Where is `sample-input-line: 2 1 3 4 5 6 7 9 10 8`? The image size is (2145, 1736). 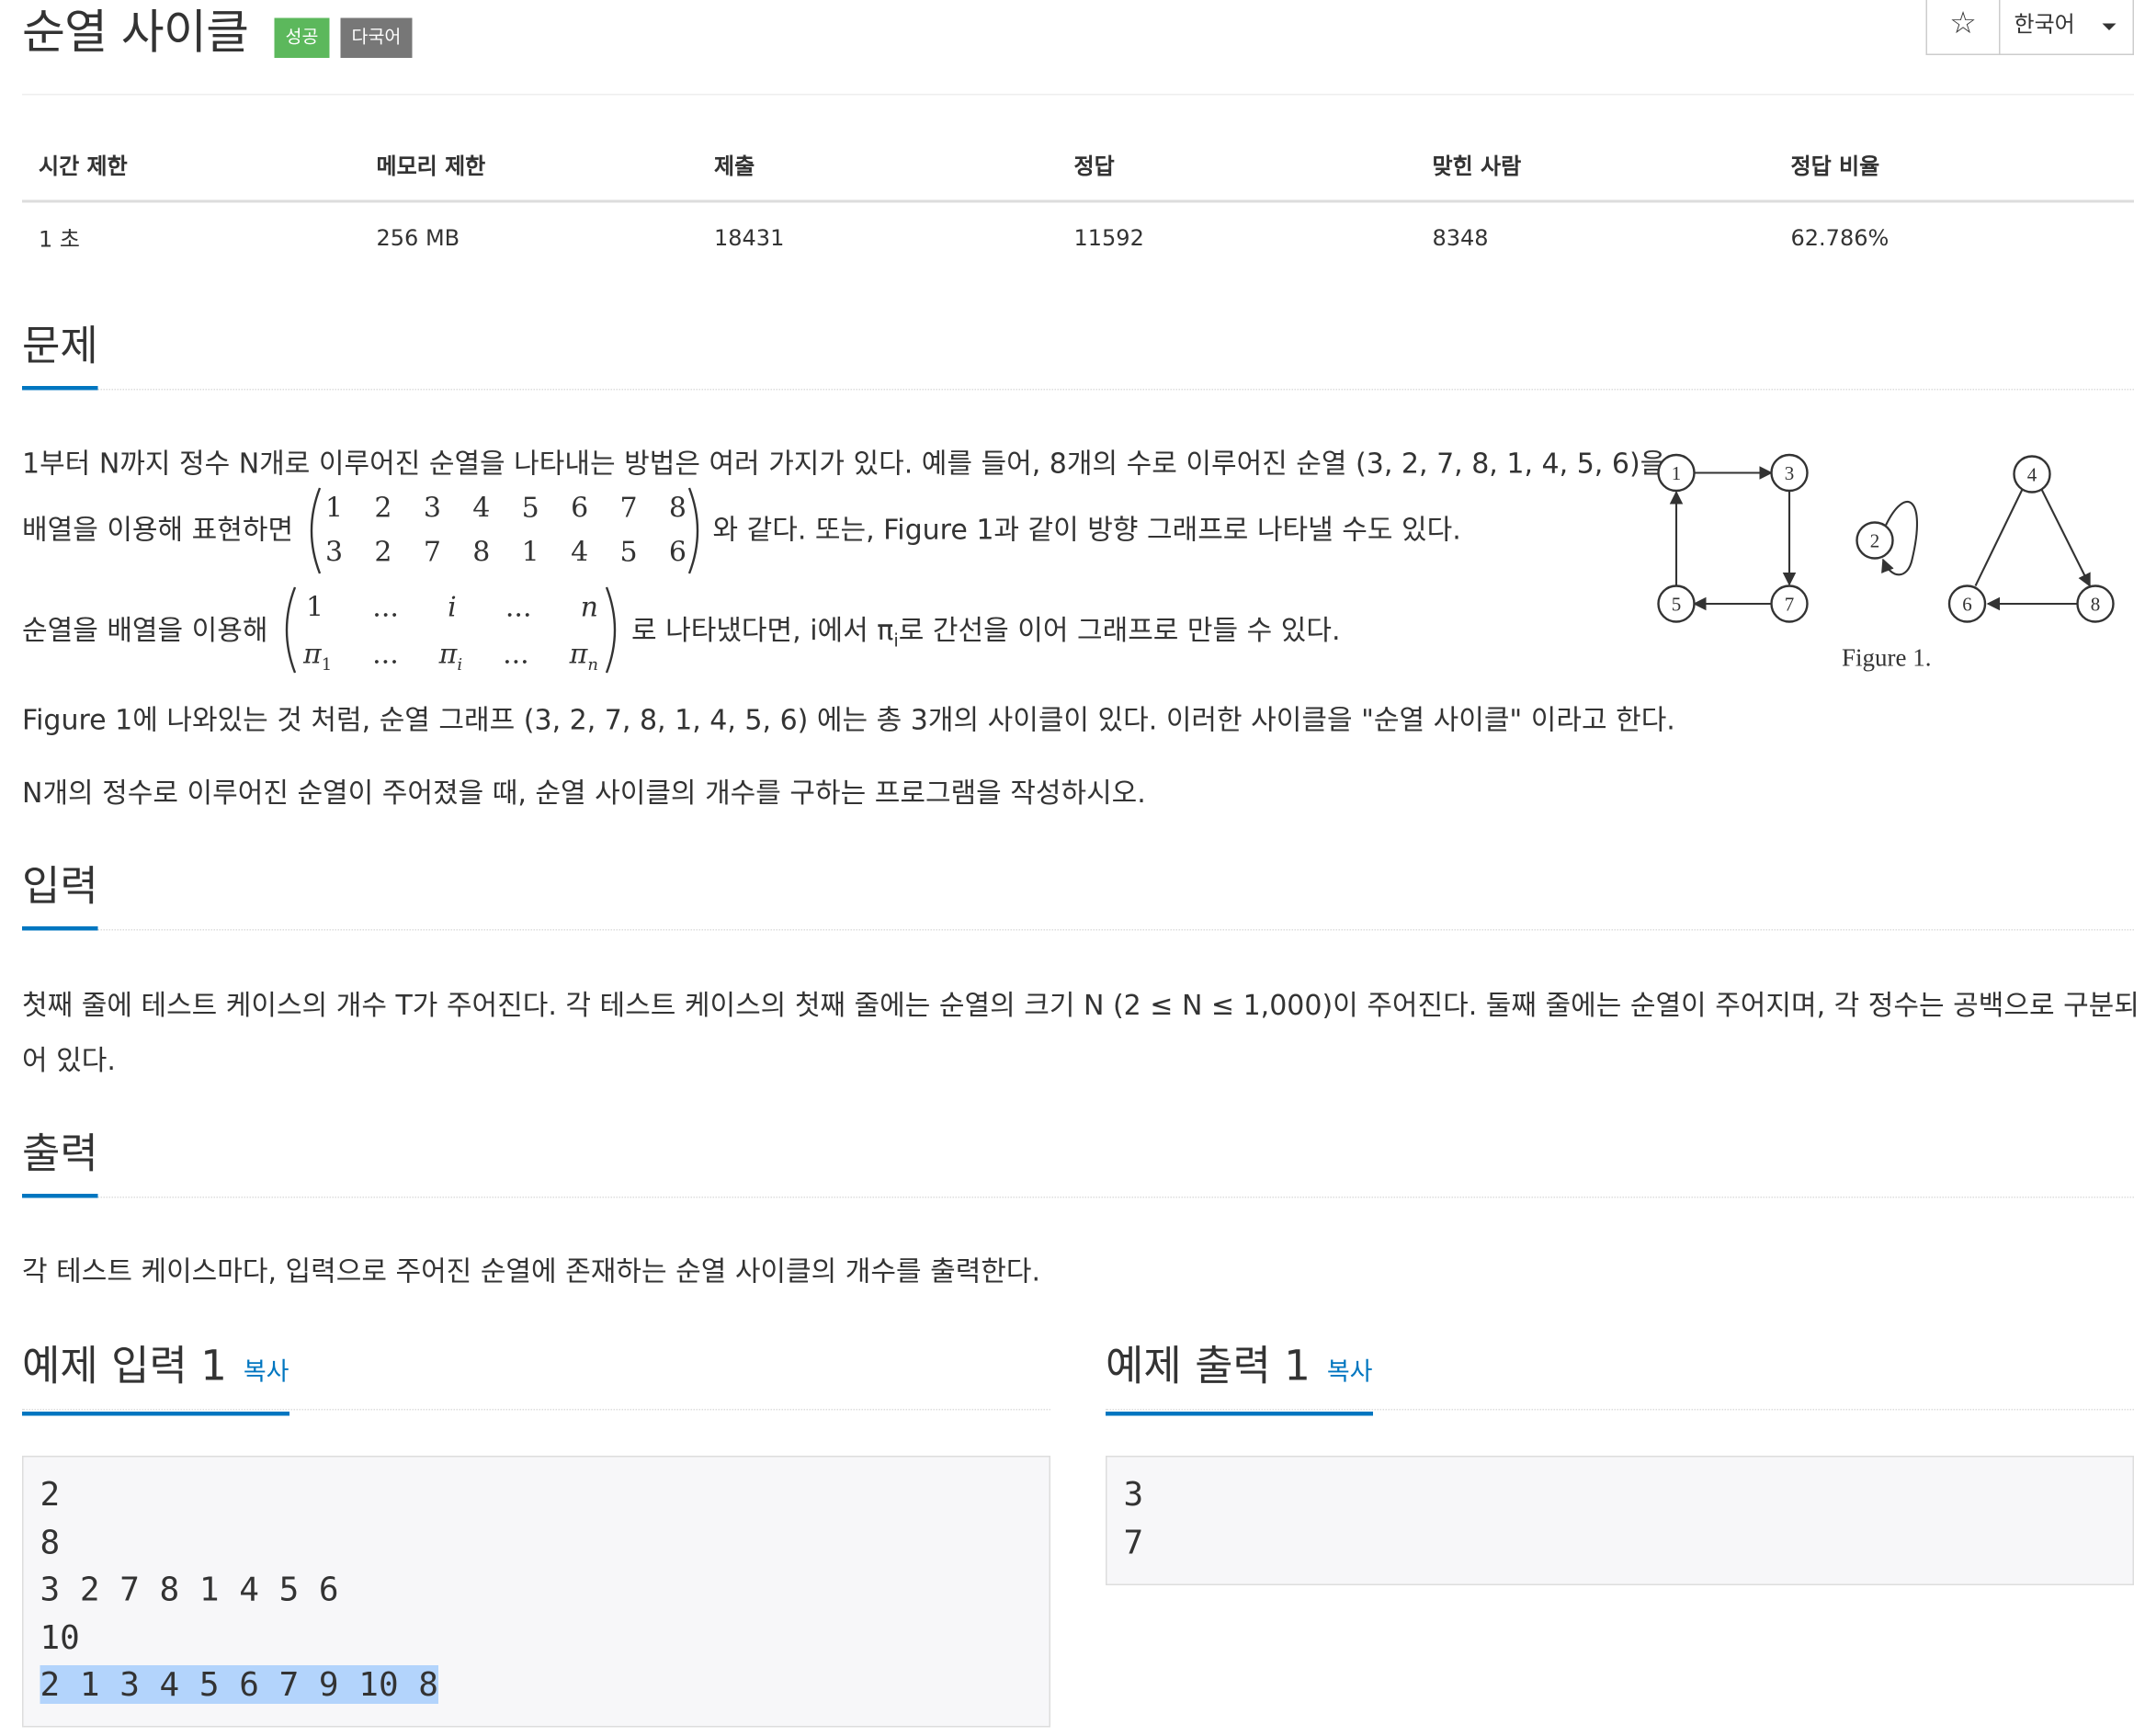 sample-input-line: 2 1 3 4 5 6 7 9 10 8 is located at coordinates (536, 1685).